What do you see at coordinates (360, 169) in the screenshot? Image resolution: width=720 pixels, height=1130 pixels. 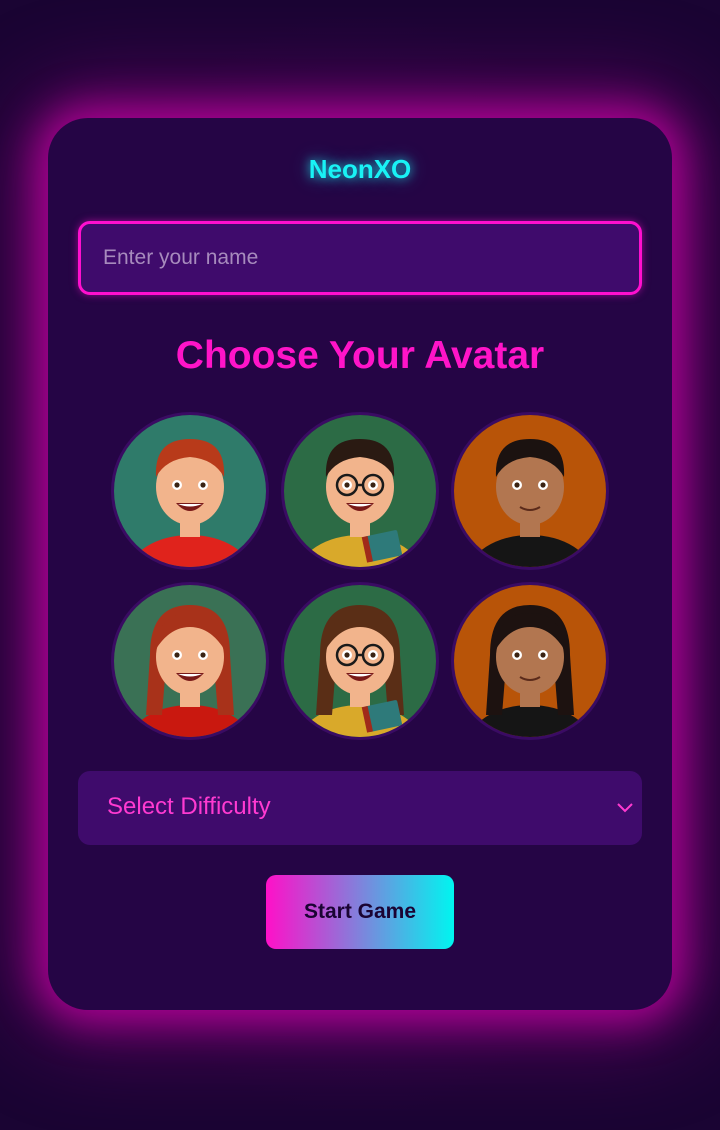 I see `app-title: NeonXO` at bounding box center [360, 169].